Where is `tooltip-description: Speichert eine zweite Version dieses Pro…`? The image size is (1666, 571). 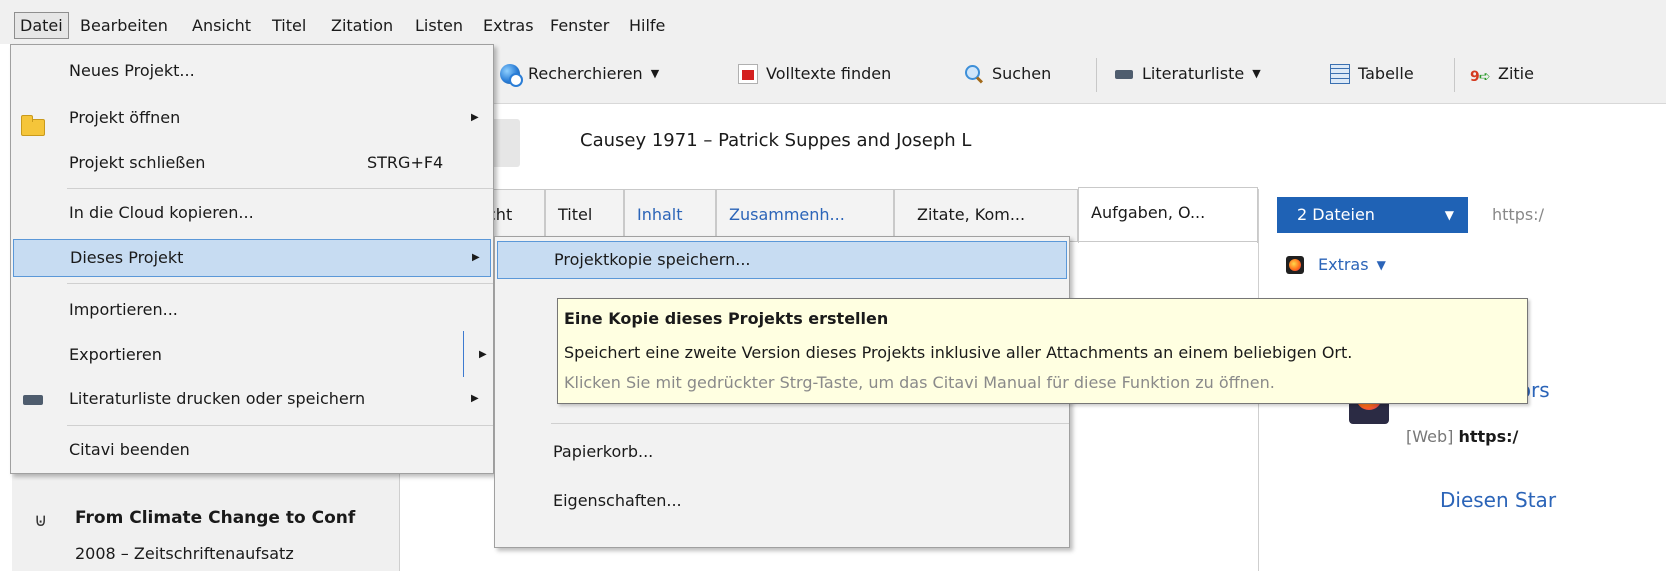 tooltip-description: Speichert eine zweite Version dieses Pro… is located at coordinates (958, 352).